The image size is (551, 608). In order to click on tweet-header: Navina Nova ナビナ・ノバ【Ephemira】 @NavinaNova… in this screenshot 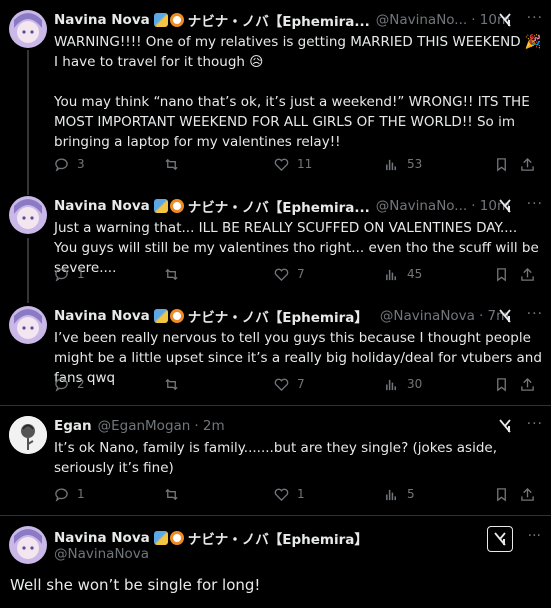, I will do `click(281, 316)`.